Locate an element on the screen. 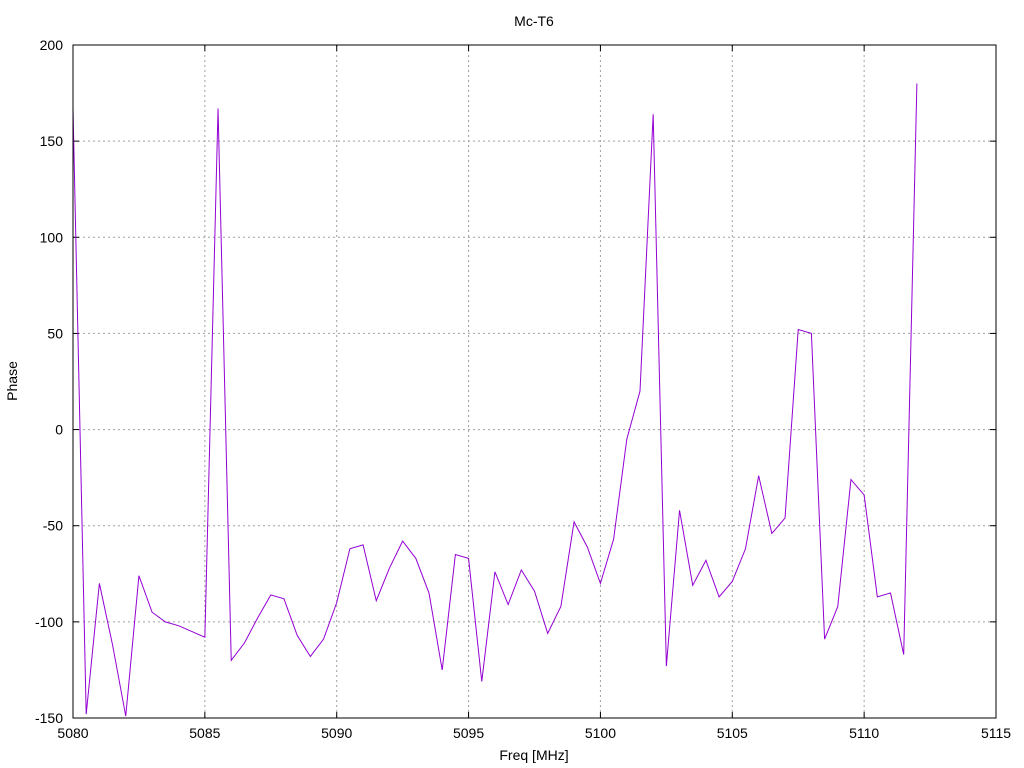 Image resolution: width=1024 pixels, height=768 pixels. x-tick-label: 5090 is located at coordinates (336, 733).